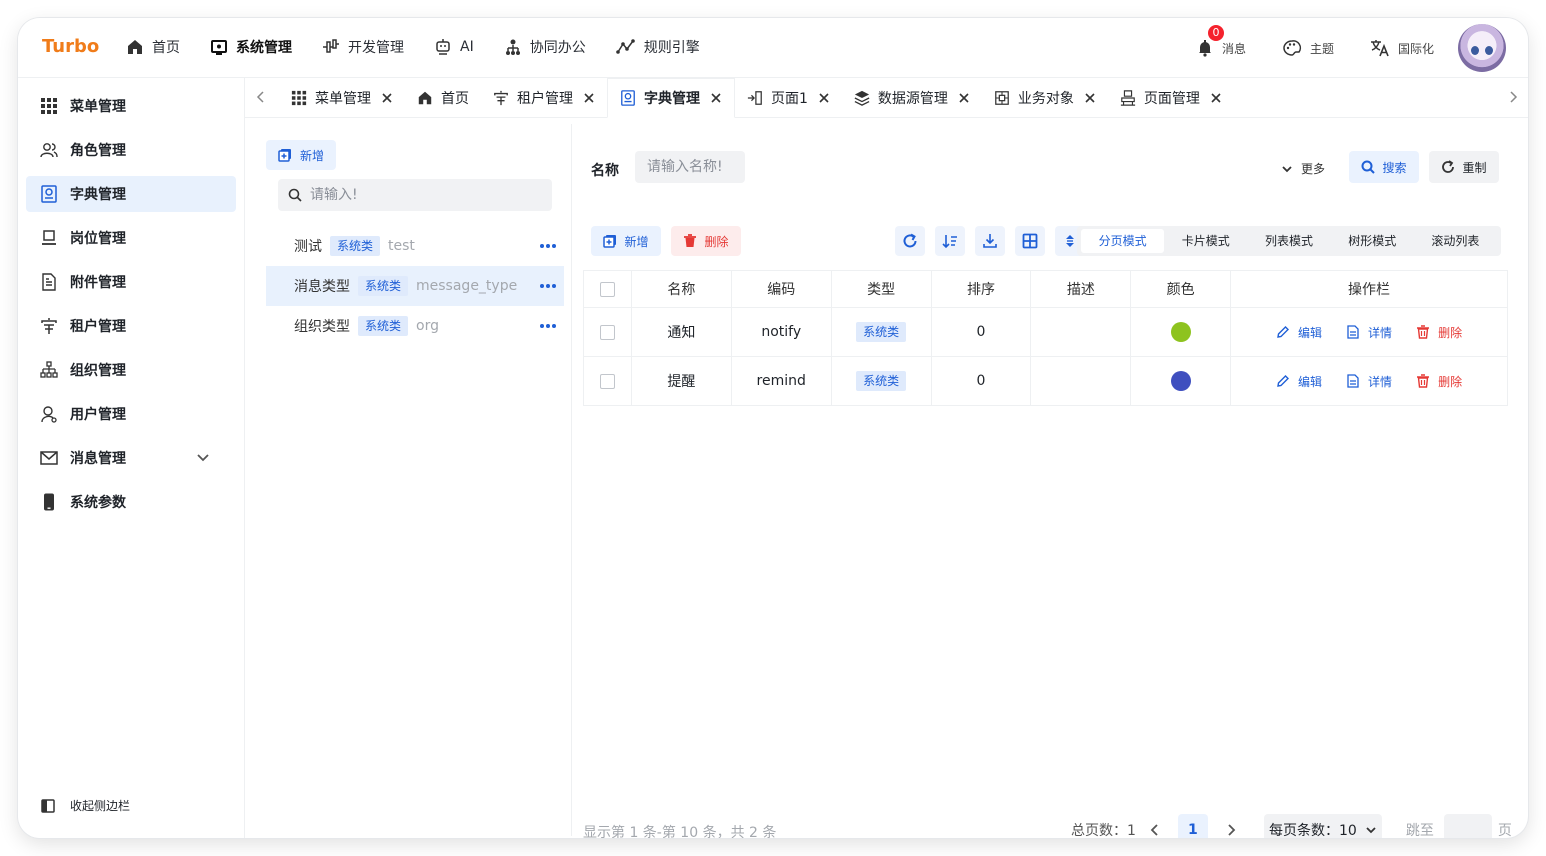 This screenshot has height=856, width=1546. I want to click on topnav-system: 系统管理, so click(251, 47).